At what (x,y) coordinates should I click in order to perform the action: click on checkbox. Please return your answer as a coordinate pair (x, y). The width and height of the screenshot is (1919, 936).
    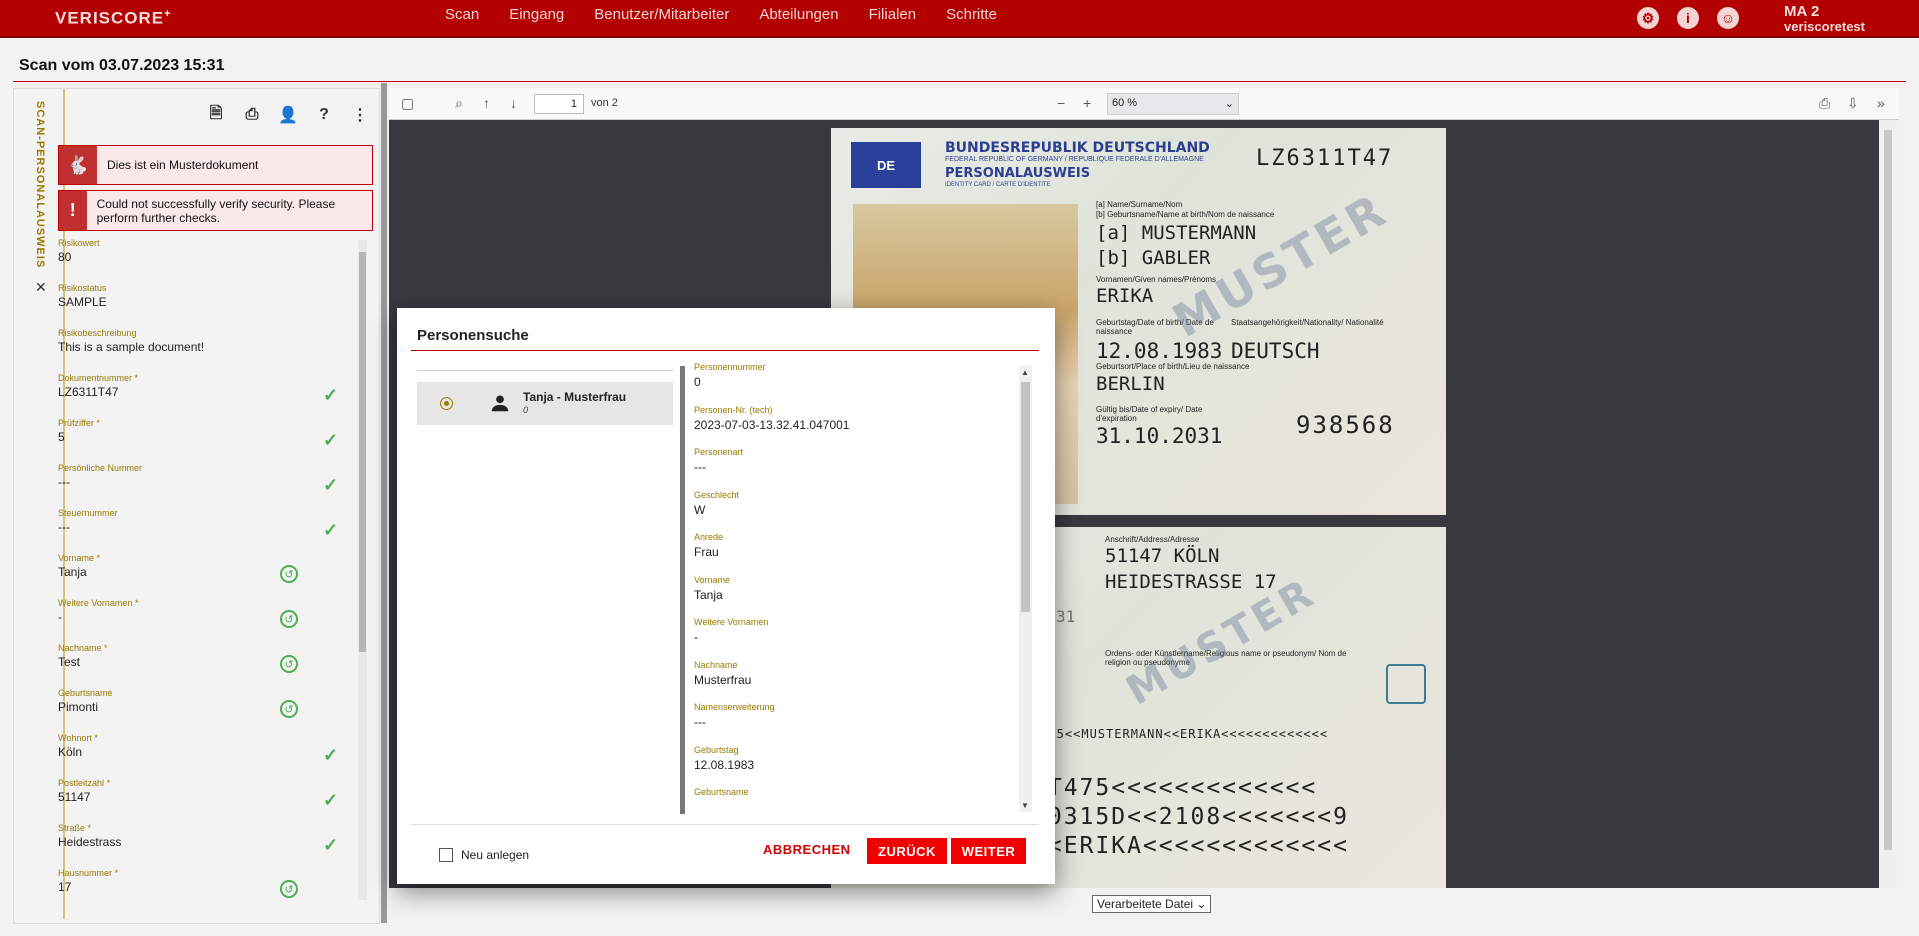
    Looking at the image, I should click on (446, 855).